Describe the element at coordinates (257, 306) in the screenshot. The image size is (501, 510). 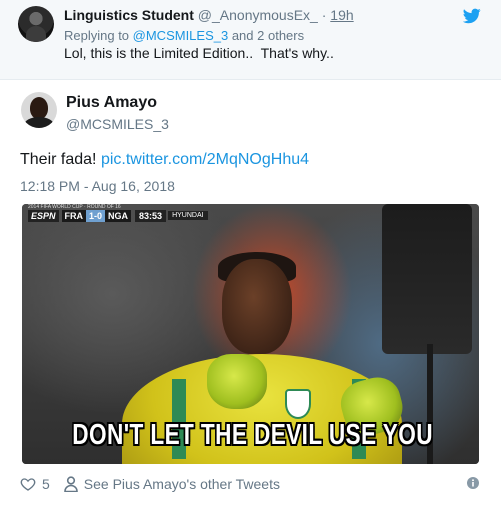
I see `media-head-shape` at that location.